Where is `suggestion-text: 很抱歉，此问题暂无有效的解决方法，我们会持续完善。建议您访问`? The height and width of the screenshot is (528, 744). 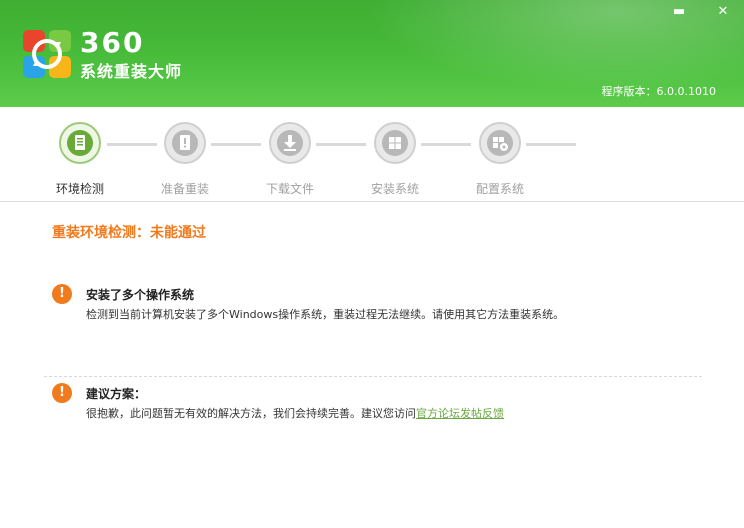
suggestion-text: 很抱歉，此问题暂无有效的解决方法，我们会持续完善。建议您访问 is located at coordinates (251, 413).